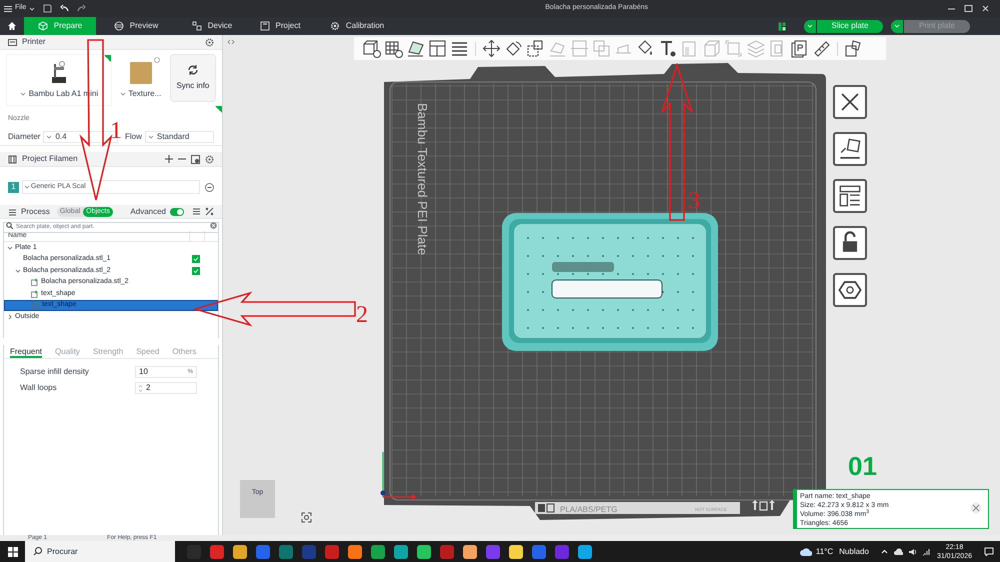 The width and height of the screenshot is (1000, 562). Describe the element at coordinates (35, 212) in the screenshot. I see `section-title: Process` at that location.